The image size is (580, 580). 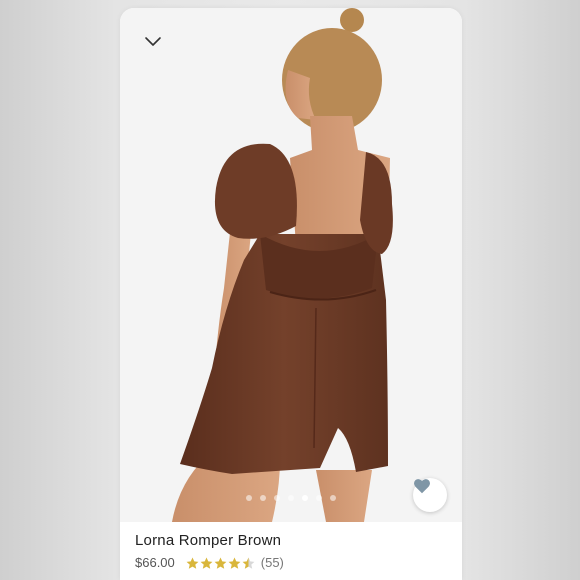 What do you see at coordinates (430, 495) in the screenshot?
I see `favorite-button` at bounding box center [430, 495].